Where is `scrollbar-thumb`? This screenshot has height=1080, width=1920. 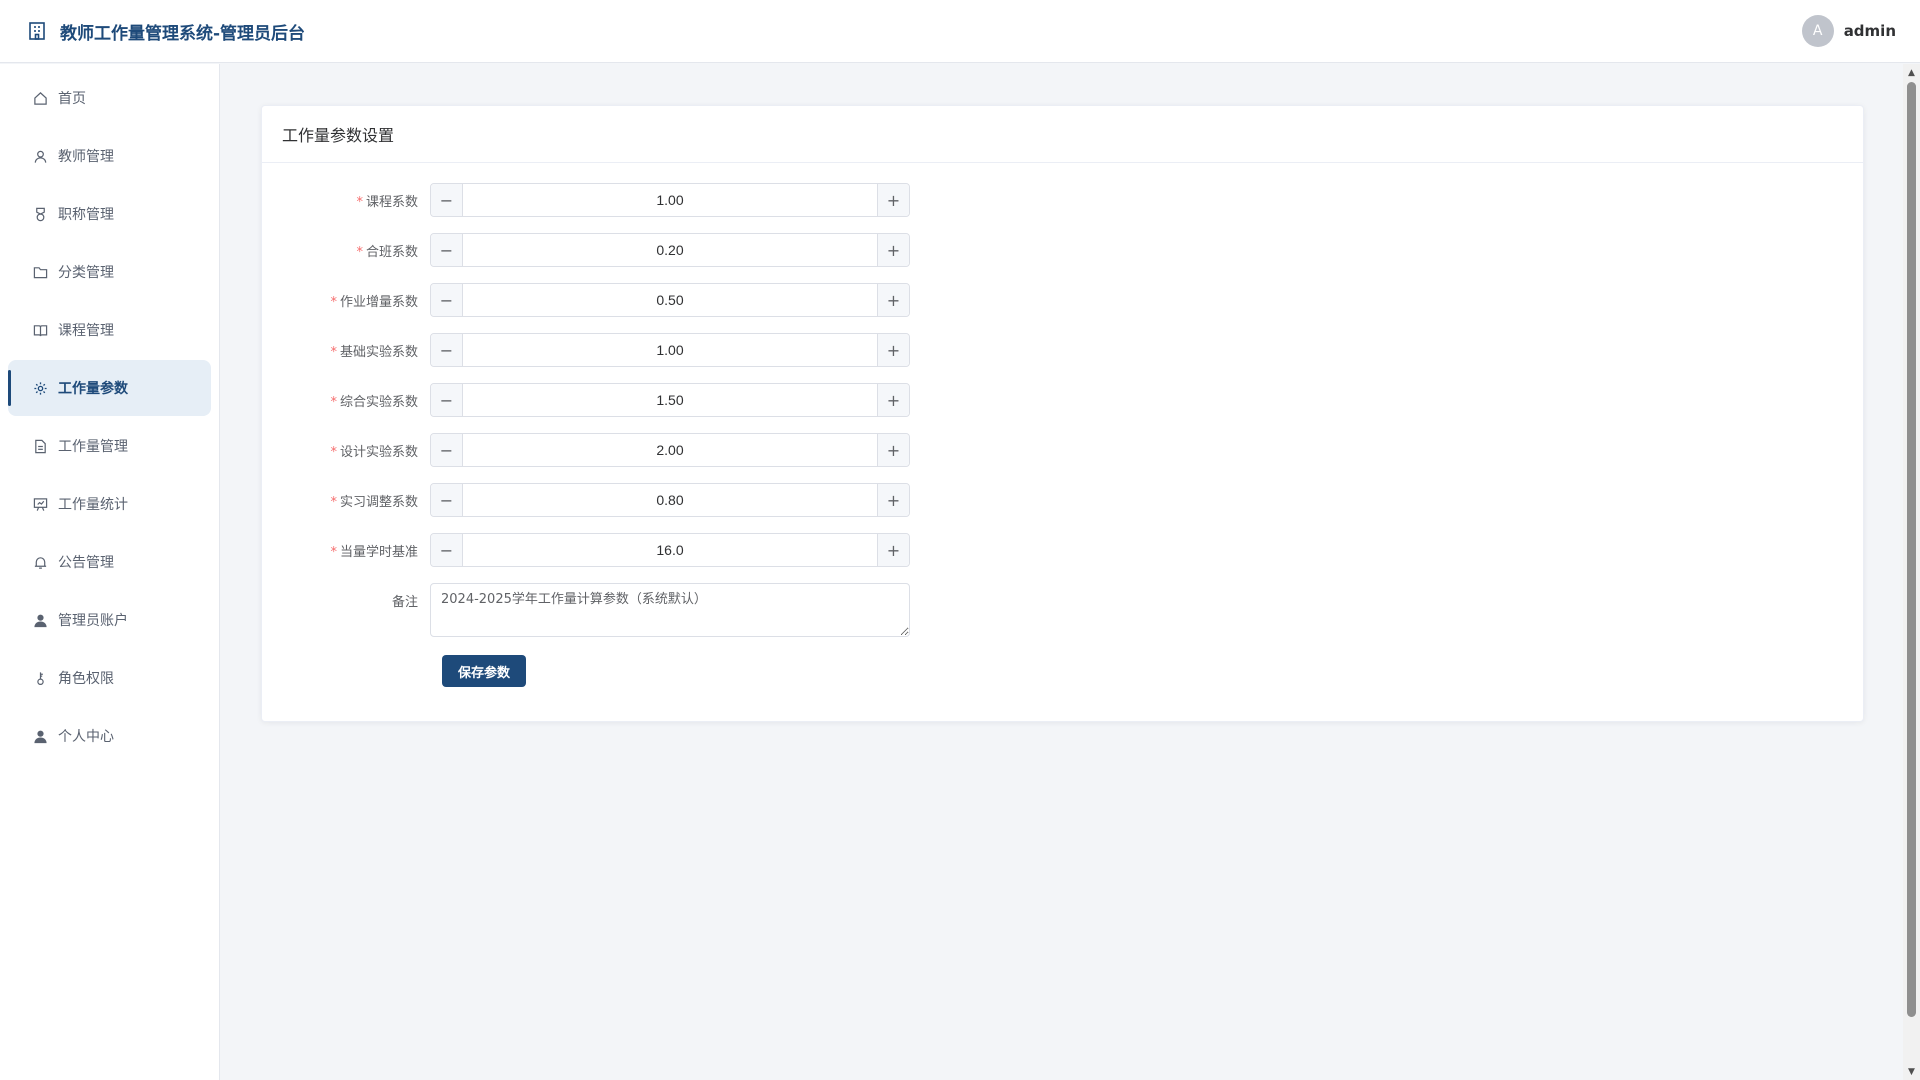
scrollbar-thumb is located at coordinates (1911, 549).